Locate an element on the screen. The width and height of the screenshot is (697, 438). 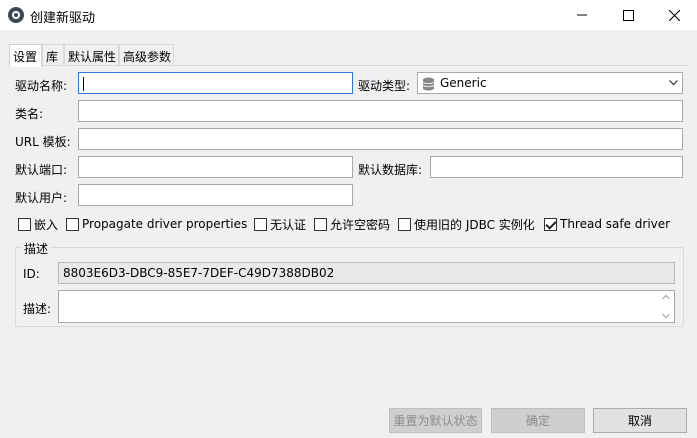
maximize-button is located at coordinates (628, 15).